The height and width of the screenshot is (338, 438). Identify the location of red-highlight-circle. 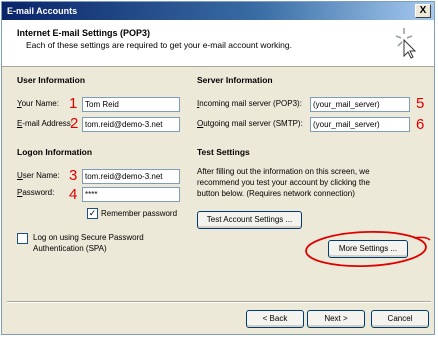
(368, 249).